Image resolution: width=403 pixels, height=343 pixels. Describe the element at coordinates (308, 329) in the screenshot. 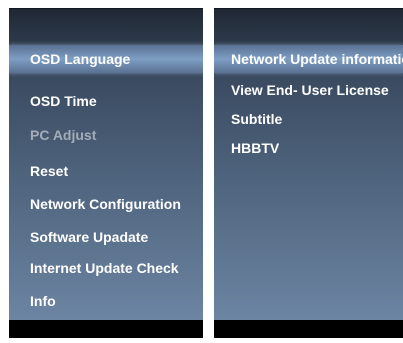

I see `panel-footer-right` at that location.